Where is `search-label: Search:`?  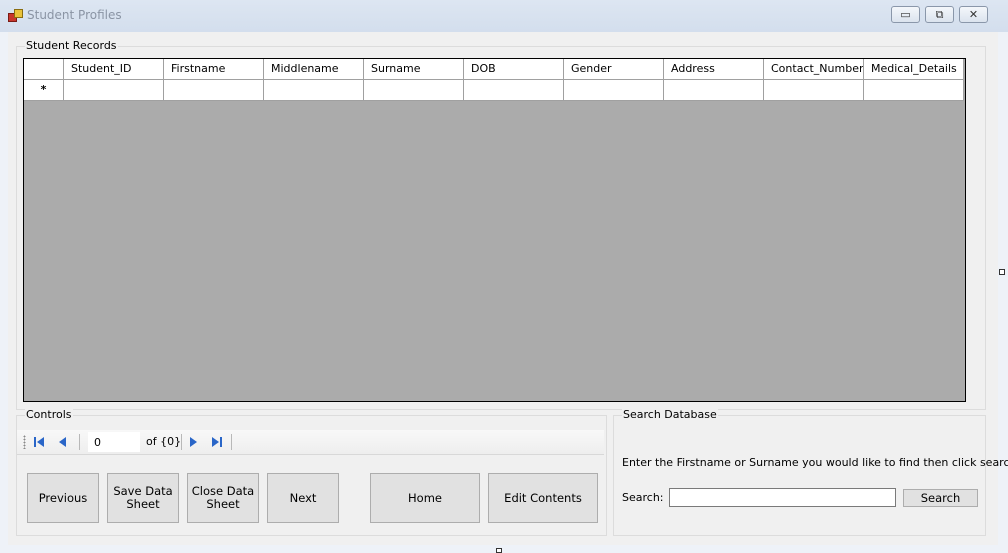 search-label: Search: is located at coordinates (643, 497).